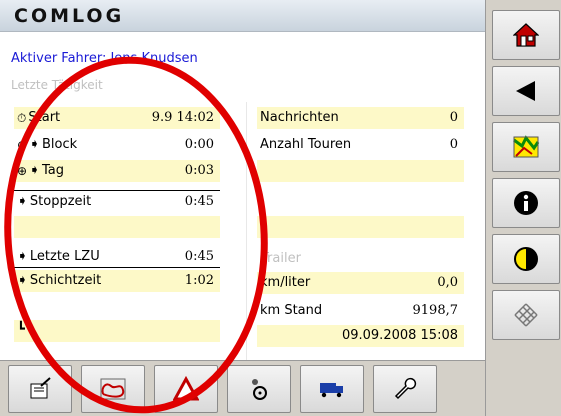 The height and width of the screenshot is (416, 561). Describe the element at coordinates (117, 281) in the screenshot. I see `row-schichtzeit: ➧ Schichtzeit 1:02` at that location.